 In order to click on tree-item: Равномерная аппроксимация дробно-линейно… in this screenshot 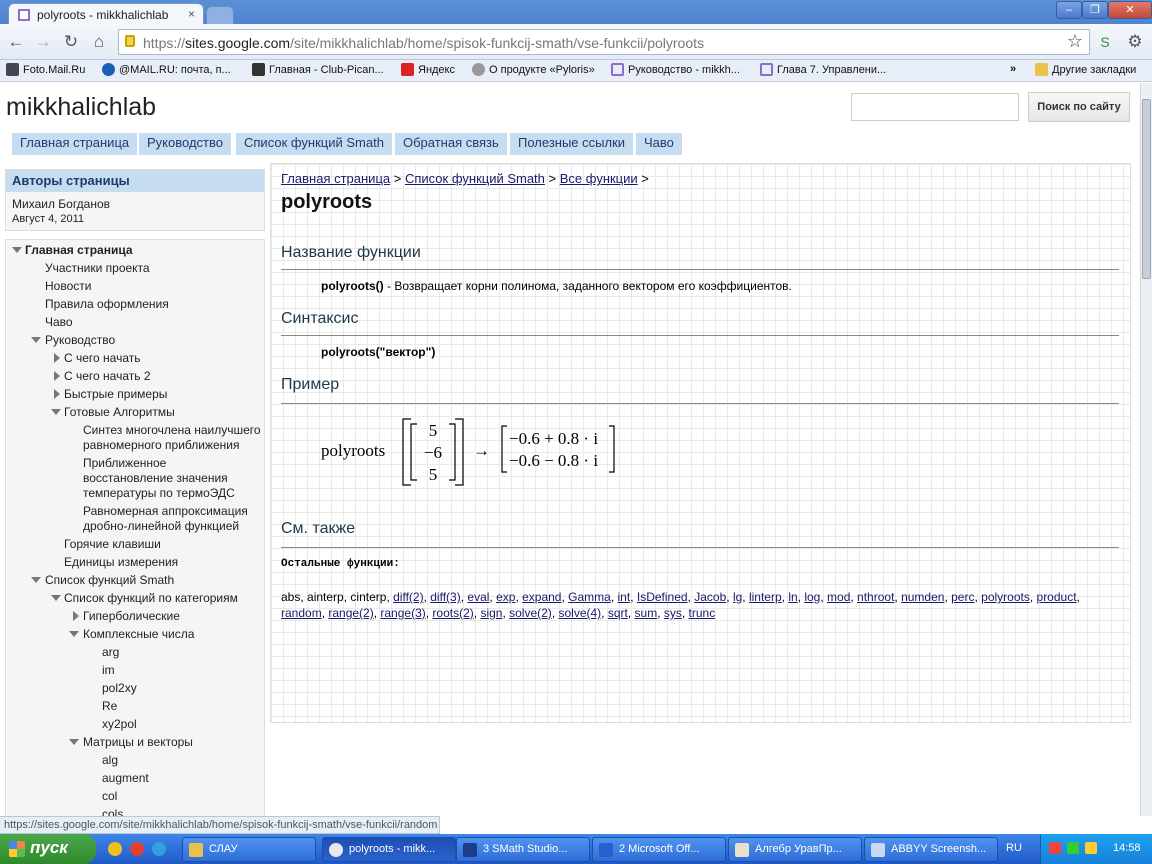, I will do `click(173, 519)`.